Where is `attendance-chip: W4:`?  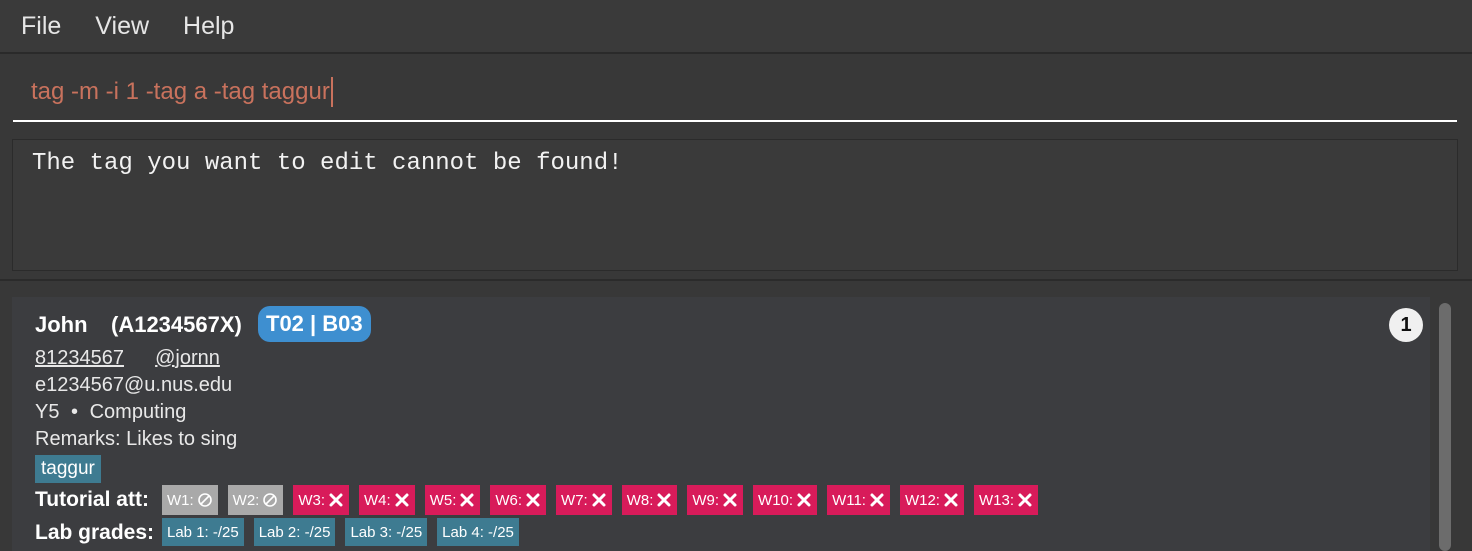
attendance-chip: W4: is located at coordinates (387, 500).